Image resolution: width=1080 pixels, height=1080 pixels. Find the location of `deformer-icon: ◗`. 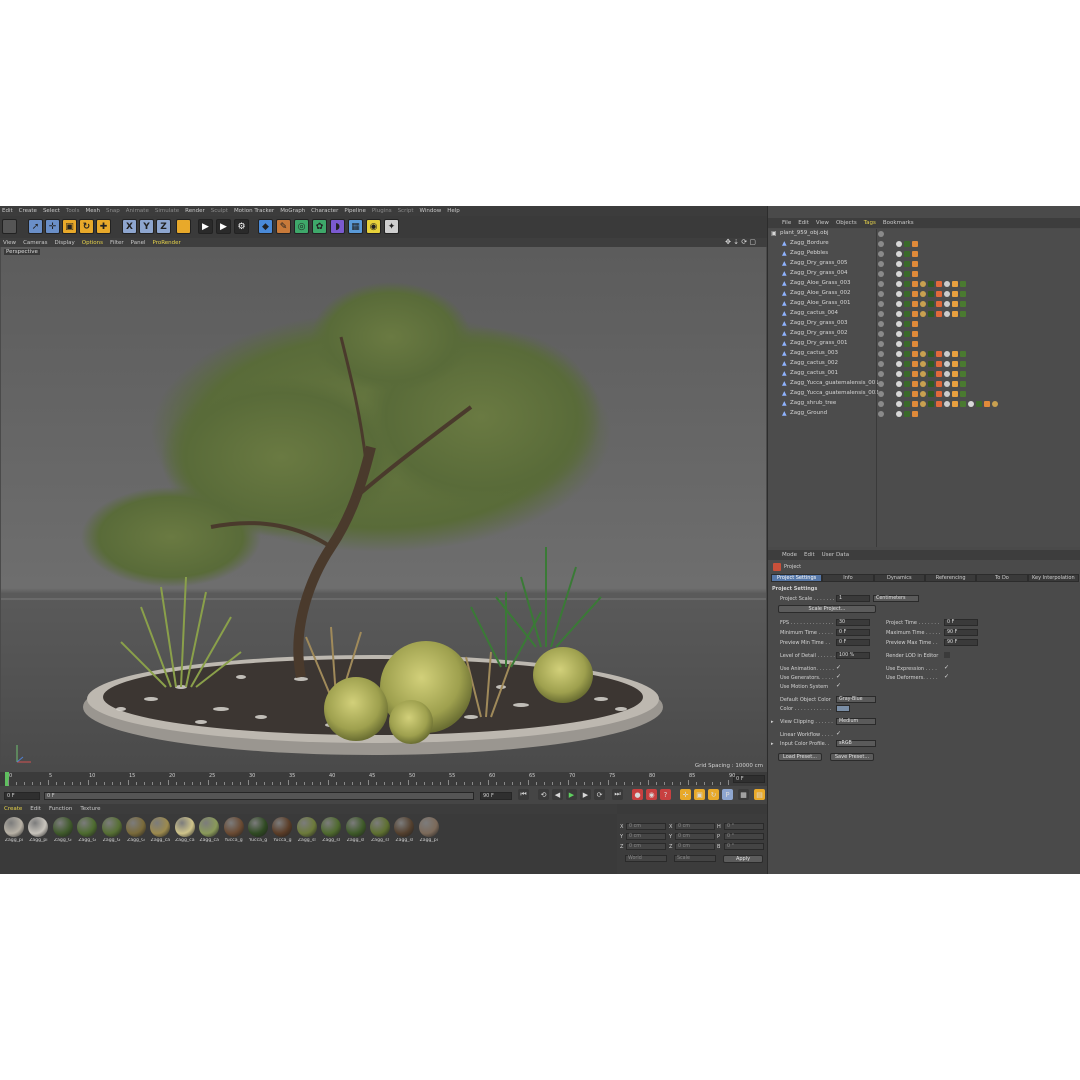

deformer-icon: ◗ is located at coordinates (337, 226).